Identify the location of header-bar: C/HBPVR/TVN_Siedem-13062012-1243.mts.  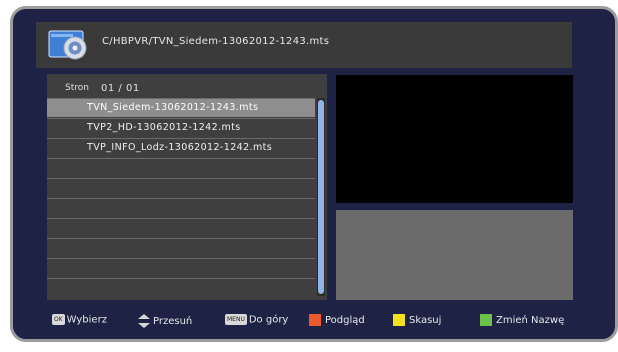
(304, 45).